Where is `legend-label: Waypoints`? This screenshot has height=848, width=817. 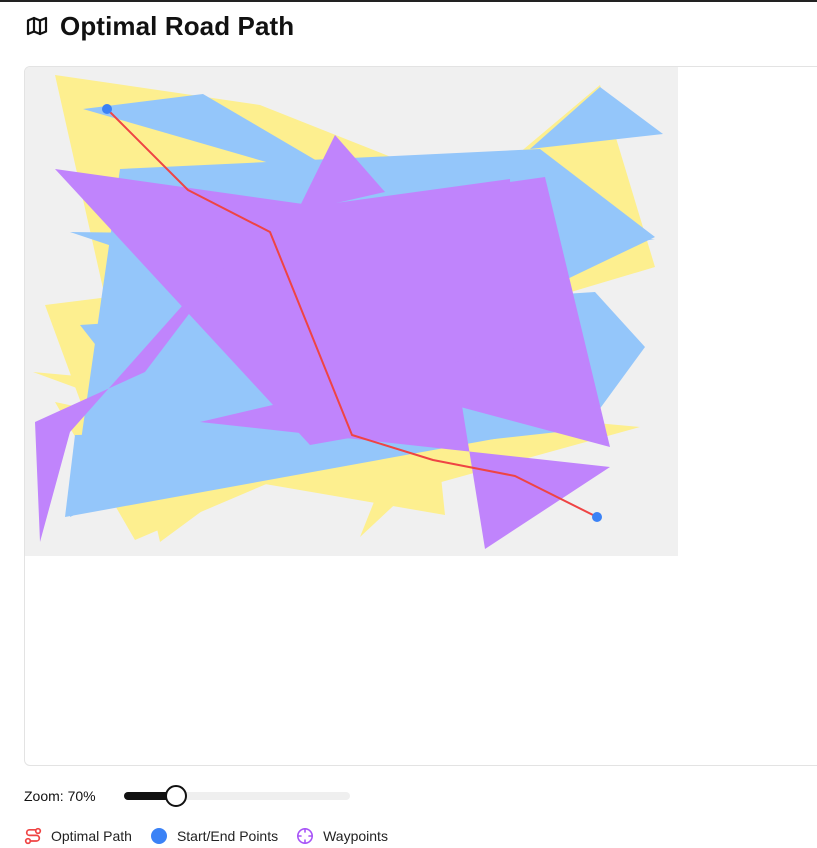 legend-label: Waypoints is located at coordinates (355, 836).